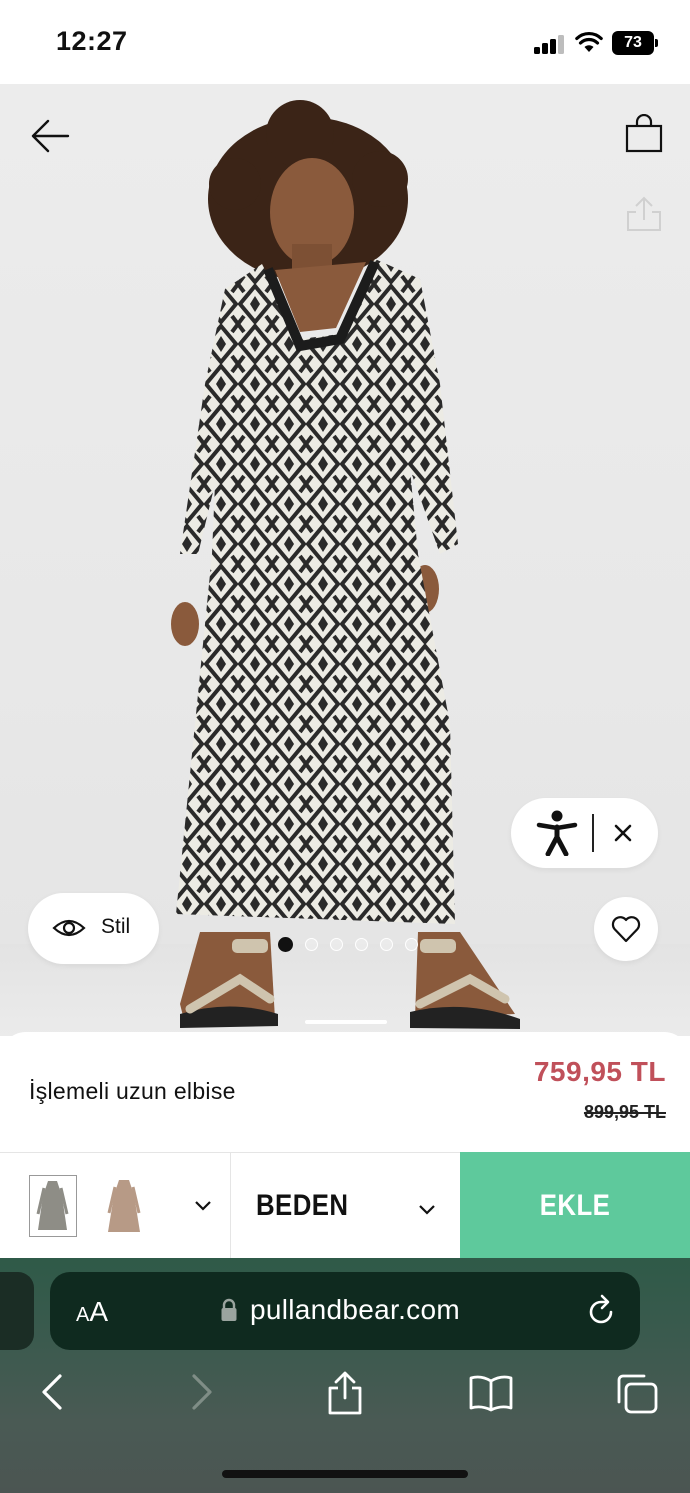 The height and width of the screenshot is (1493, 690). I want to click on favorite-button, so click(626, 929).